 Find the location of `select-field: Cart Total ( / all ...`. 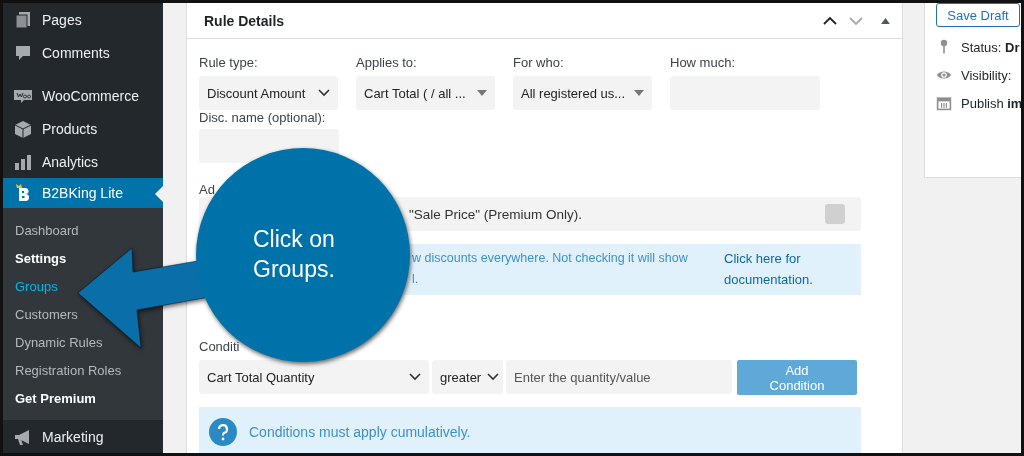

select-field: Cart Total ( / all ... is located at coordinates (425, 93).